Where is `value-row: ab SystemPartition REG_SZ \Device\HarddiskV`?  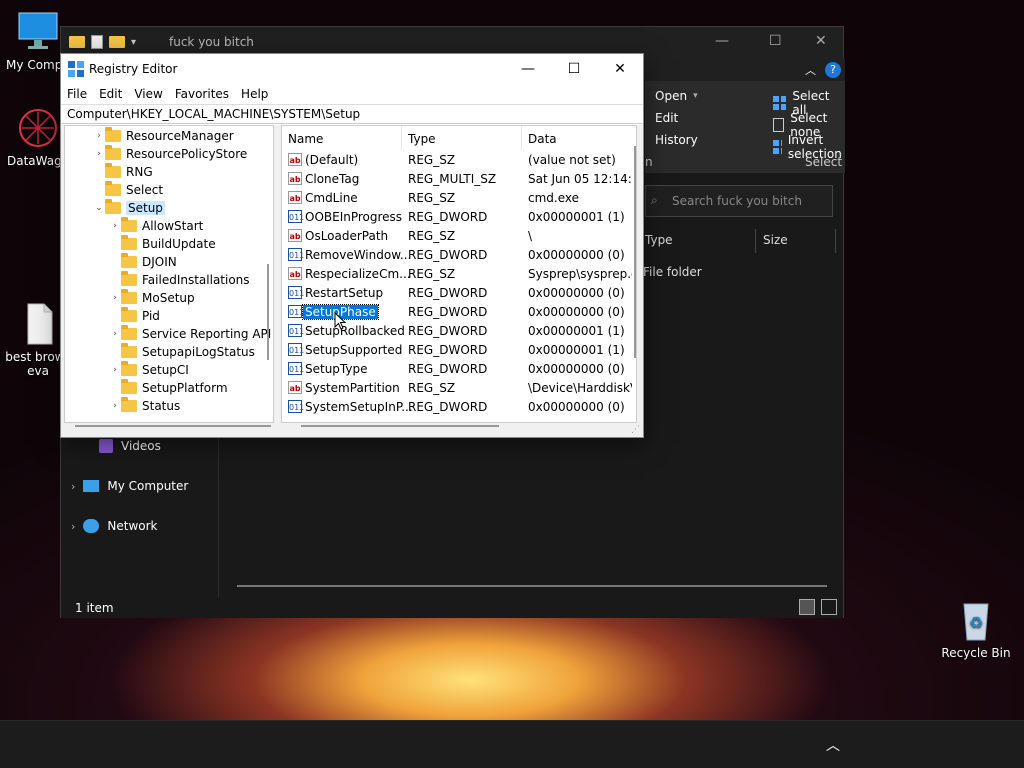
value-row: ab SystemPartition REG_SZ \Device\HarddiskV is located at coordinates (459, 388).